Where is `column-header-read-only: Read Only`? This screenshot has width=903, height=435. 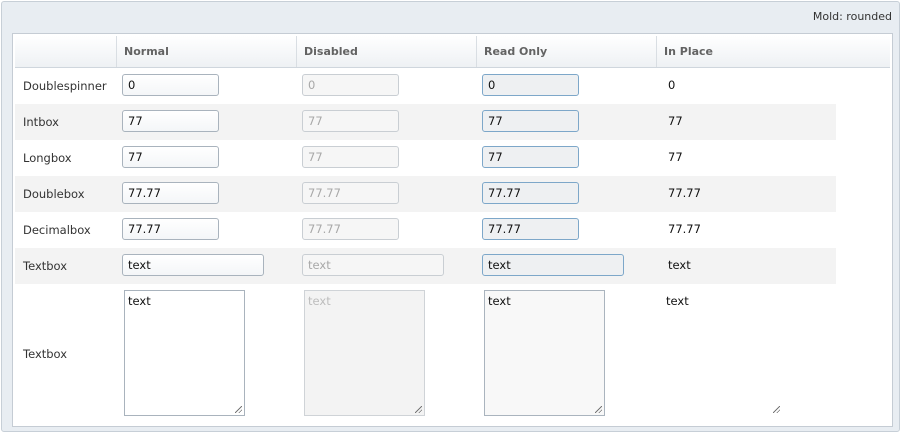
column-header-read-only: Read Only is located at coordinates (566, 51).